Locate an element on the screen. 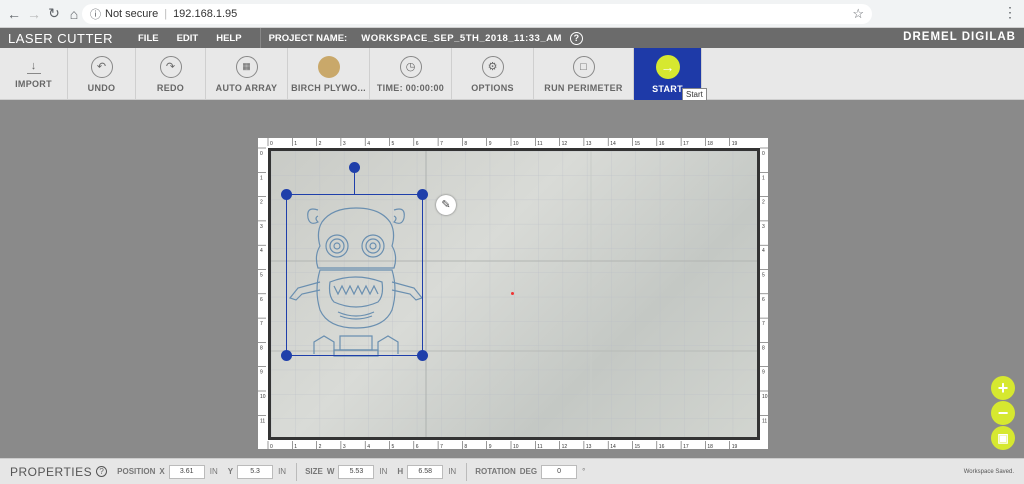 The height and width of the screenshot is (484, 1024). redo-button: ↷ REDO is located at coordinates (171, 74).